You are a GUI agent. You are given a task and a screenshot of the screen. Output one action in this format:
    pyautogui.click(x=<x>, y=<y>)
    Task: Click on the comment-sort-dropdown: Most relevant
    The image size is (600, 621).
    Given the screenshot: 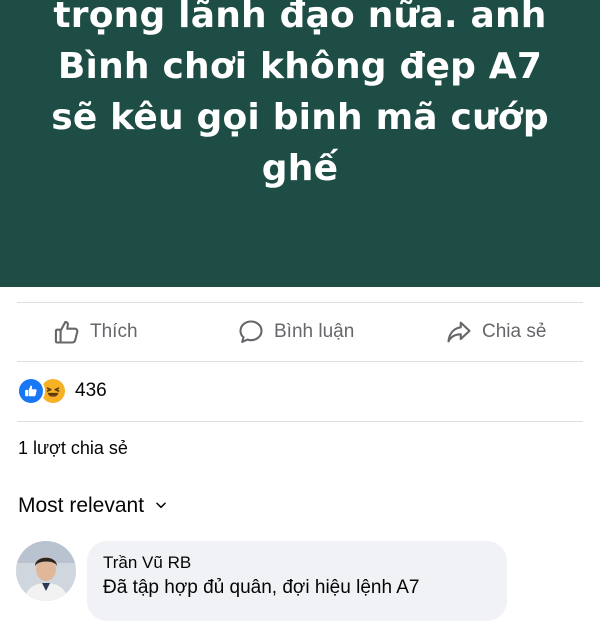 What is the action you would take?
    pyautogui.click(x=93, y=506)
    